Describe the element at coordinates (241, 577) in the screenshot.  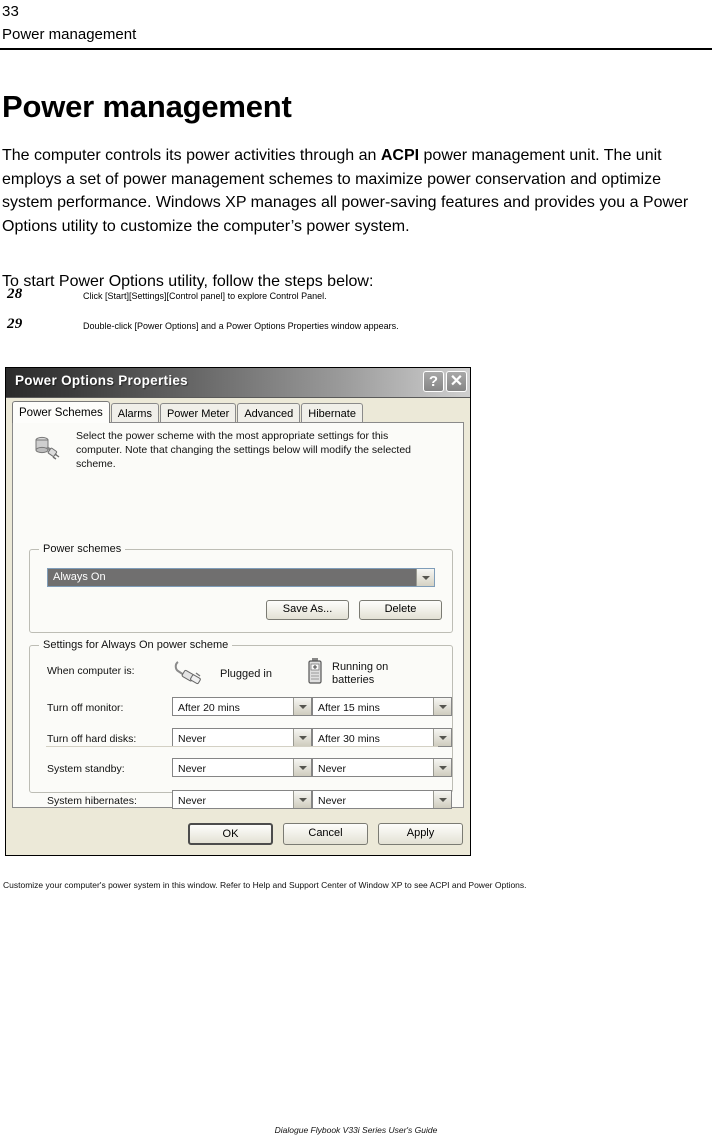
I see `power-scheme-select: Always On` at that location.